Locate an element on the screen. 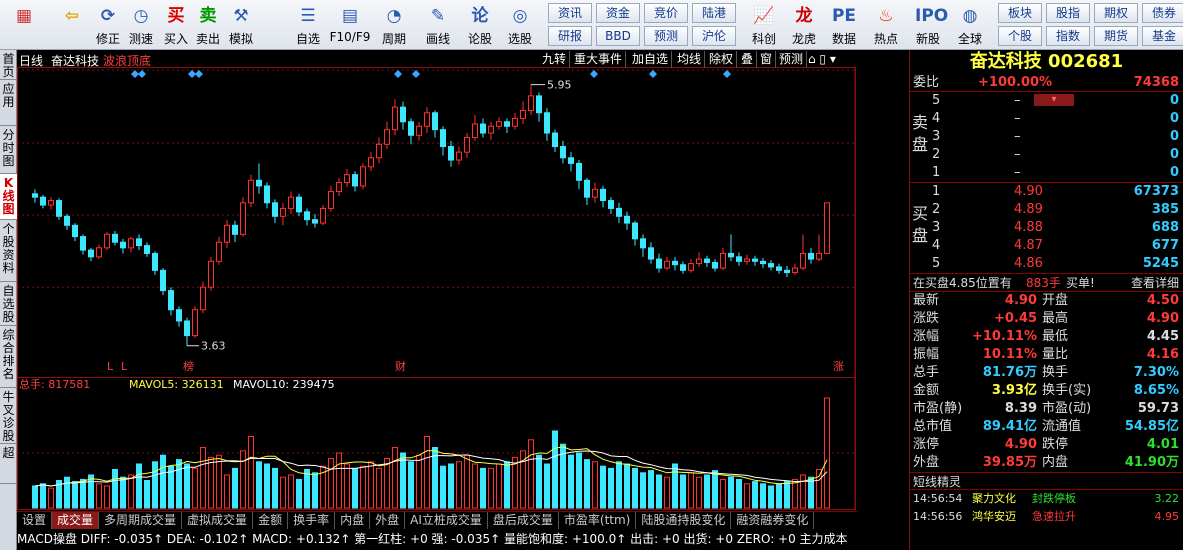 The width and height of the screenshot is (1183, 550). chart-tool-button: 九转 is located at coordinates (555, 59).